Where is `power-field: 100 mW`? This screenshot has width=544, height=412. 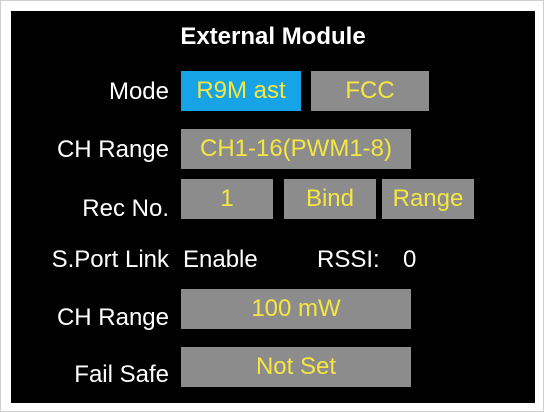 power-field: 100 mW is located at coordinates (296, 309).